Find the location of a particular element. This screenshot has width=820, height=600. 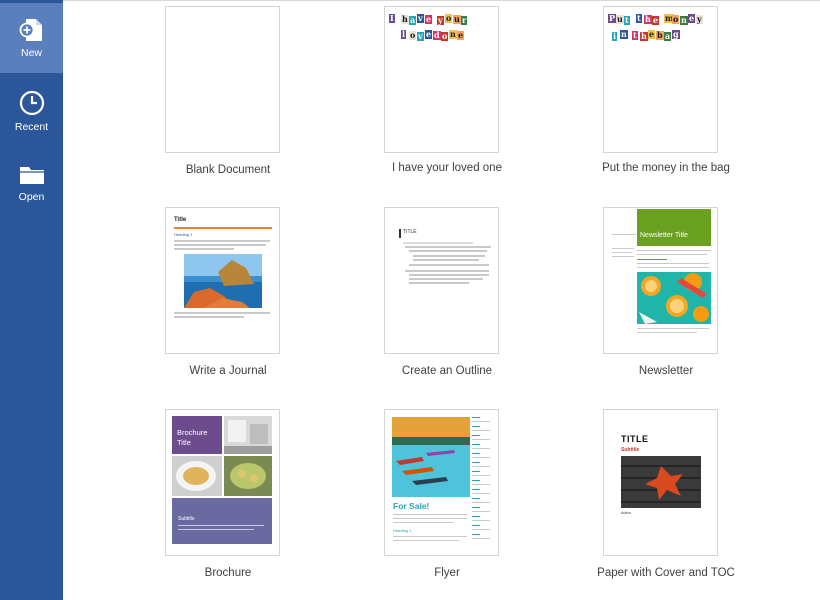

template-label: Write a Journal is located at coordinates (228, 371).